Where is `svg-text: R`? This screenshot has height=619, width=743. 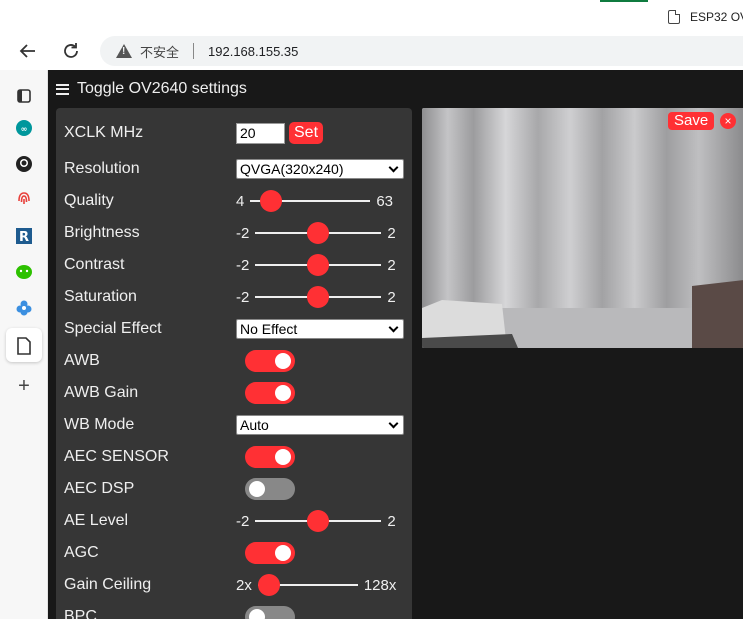
svg-text: R is located at coordinates (24, 237).